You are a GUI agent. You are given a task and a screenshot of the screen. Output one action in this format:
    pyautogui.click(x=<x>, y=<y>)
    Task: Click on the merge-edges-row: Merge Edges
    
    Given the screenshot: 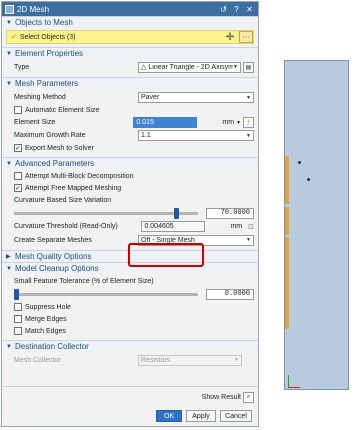 What is the action you would take?
    pyautogui.click(x=130, y=319)
    